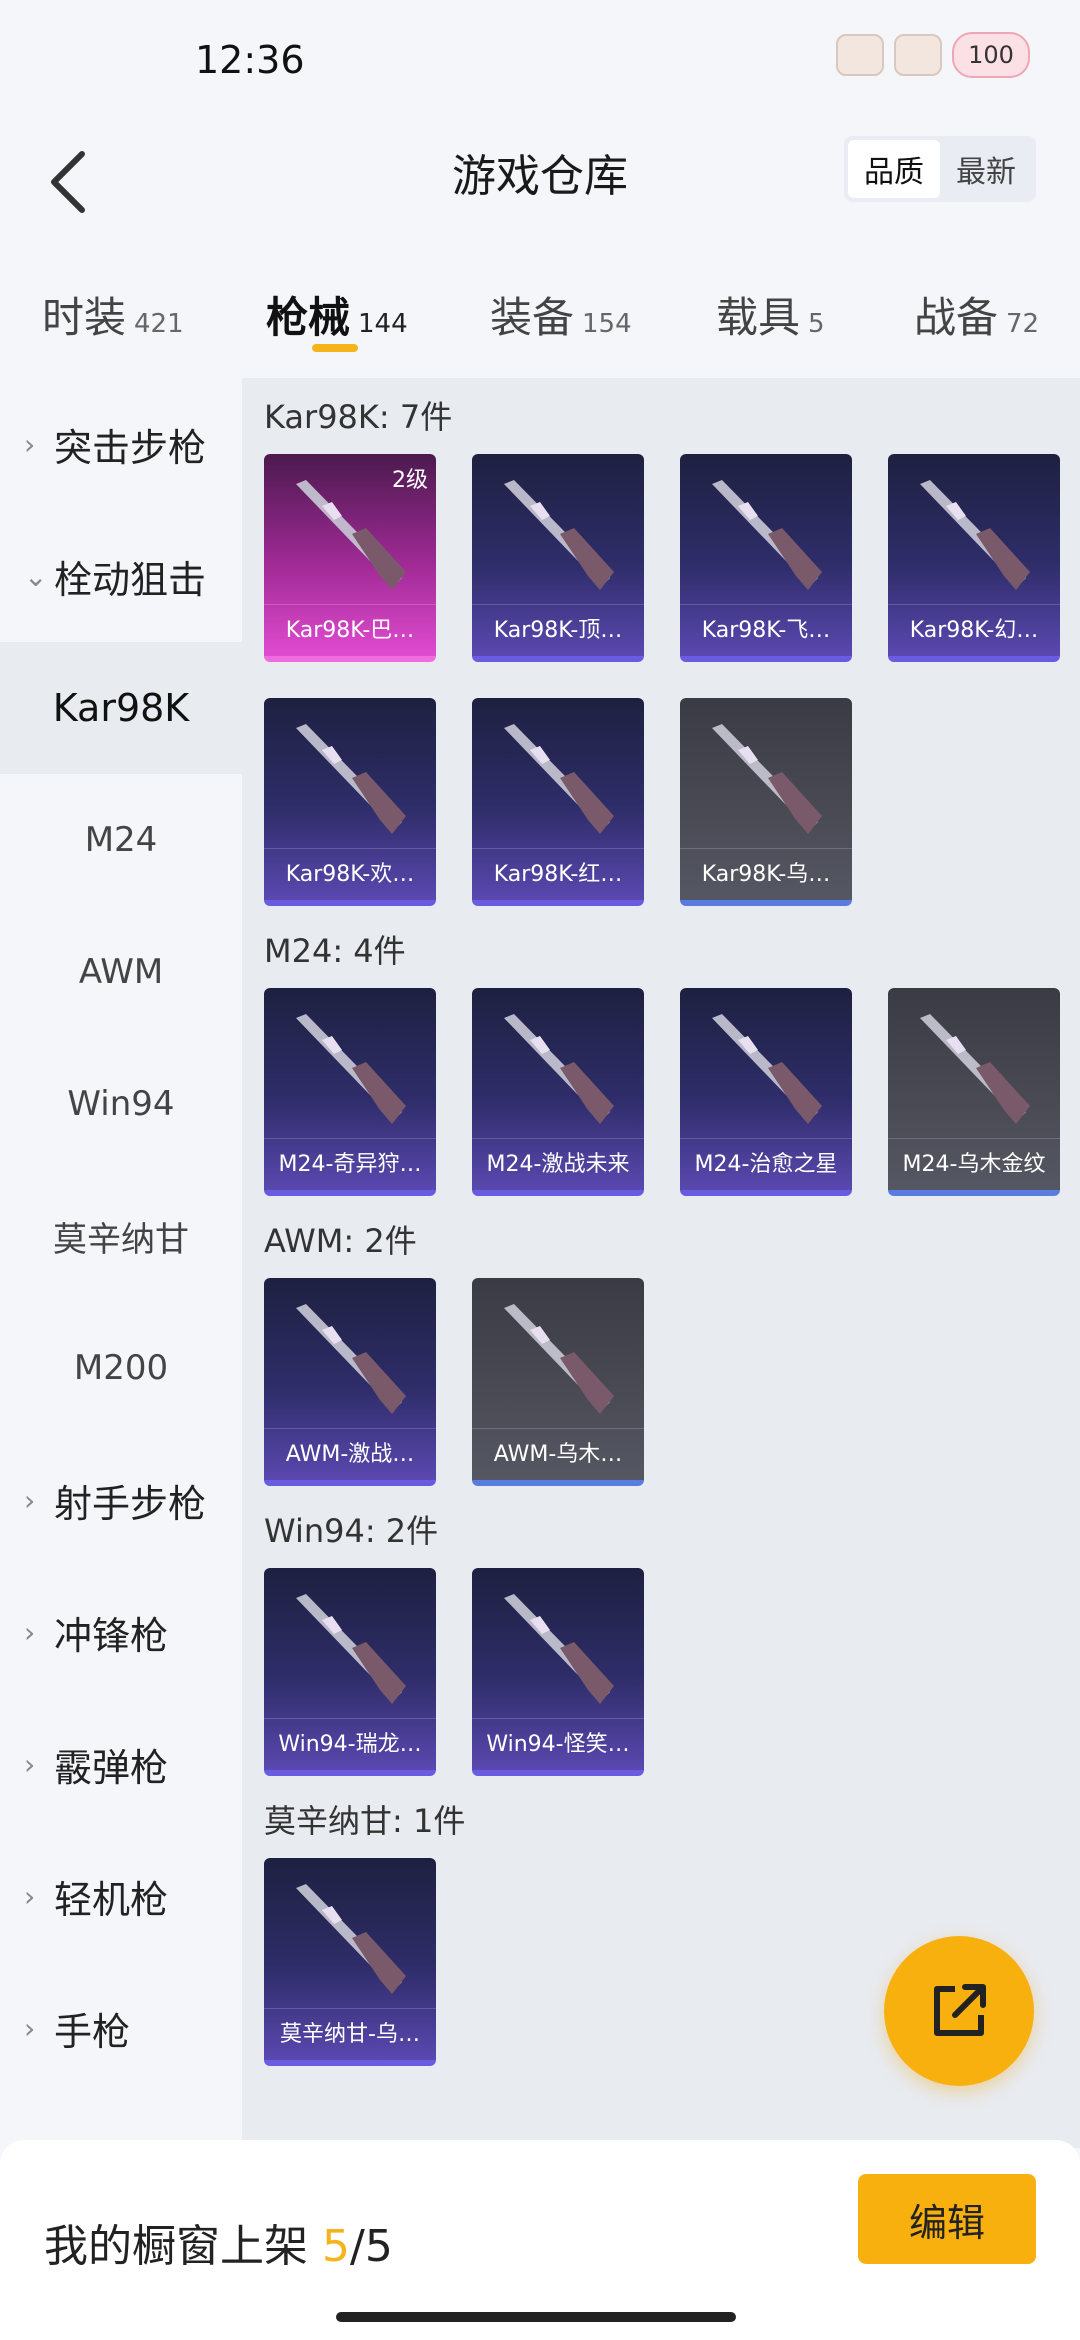 Image resolution: width=1080 pixels, height=2340 pixels. Describe the element at coordinates (121, 840) in the screenshot. I see `sidebar-item-m24: M24` at that location.